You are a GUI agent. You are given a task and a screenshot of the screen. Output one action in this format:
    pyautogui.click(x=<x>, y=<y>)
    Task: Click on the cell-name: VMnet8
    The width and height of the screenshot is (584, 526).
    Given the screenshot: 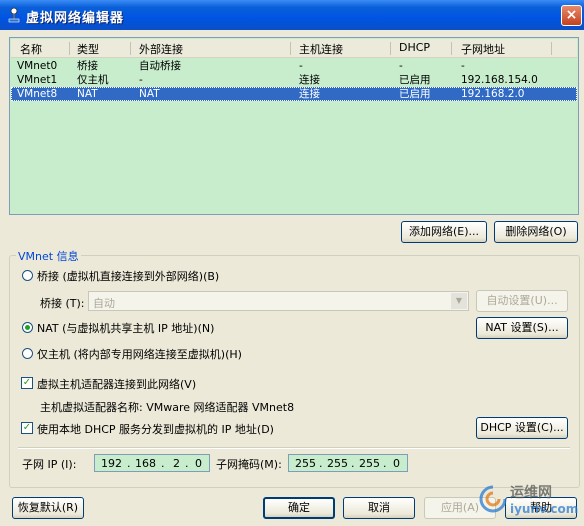 What is the action you would take?
    pyautogui.click(x=37, y=94)
    